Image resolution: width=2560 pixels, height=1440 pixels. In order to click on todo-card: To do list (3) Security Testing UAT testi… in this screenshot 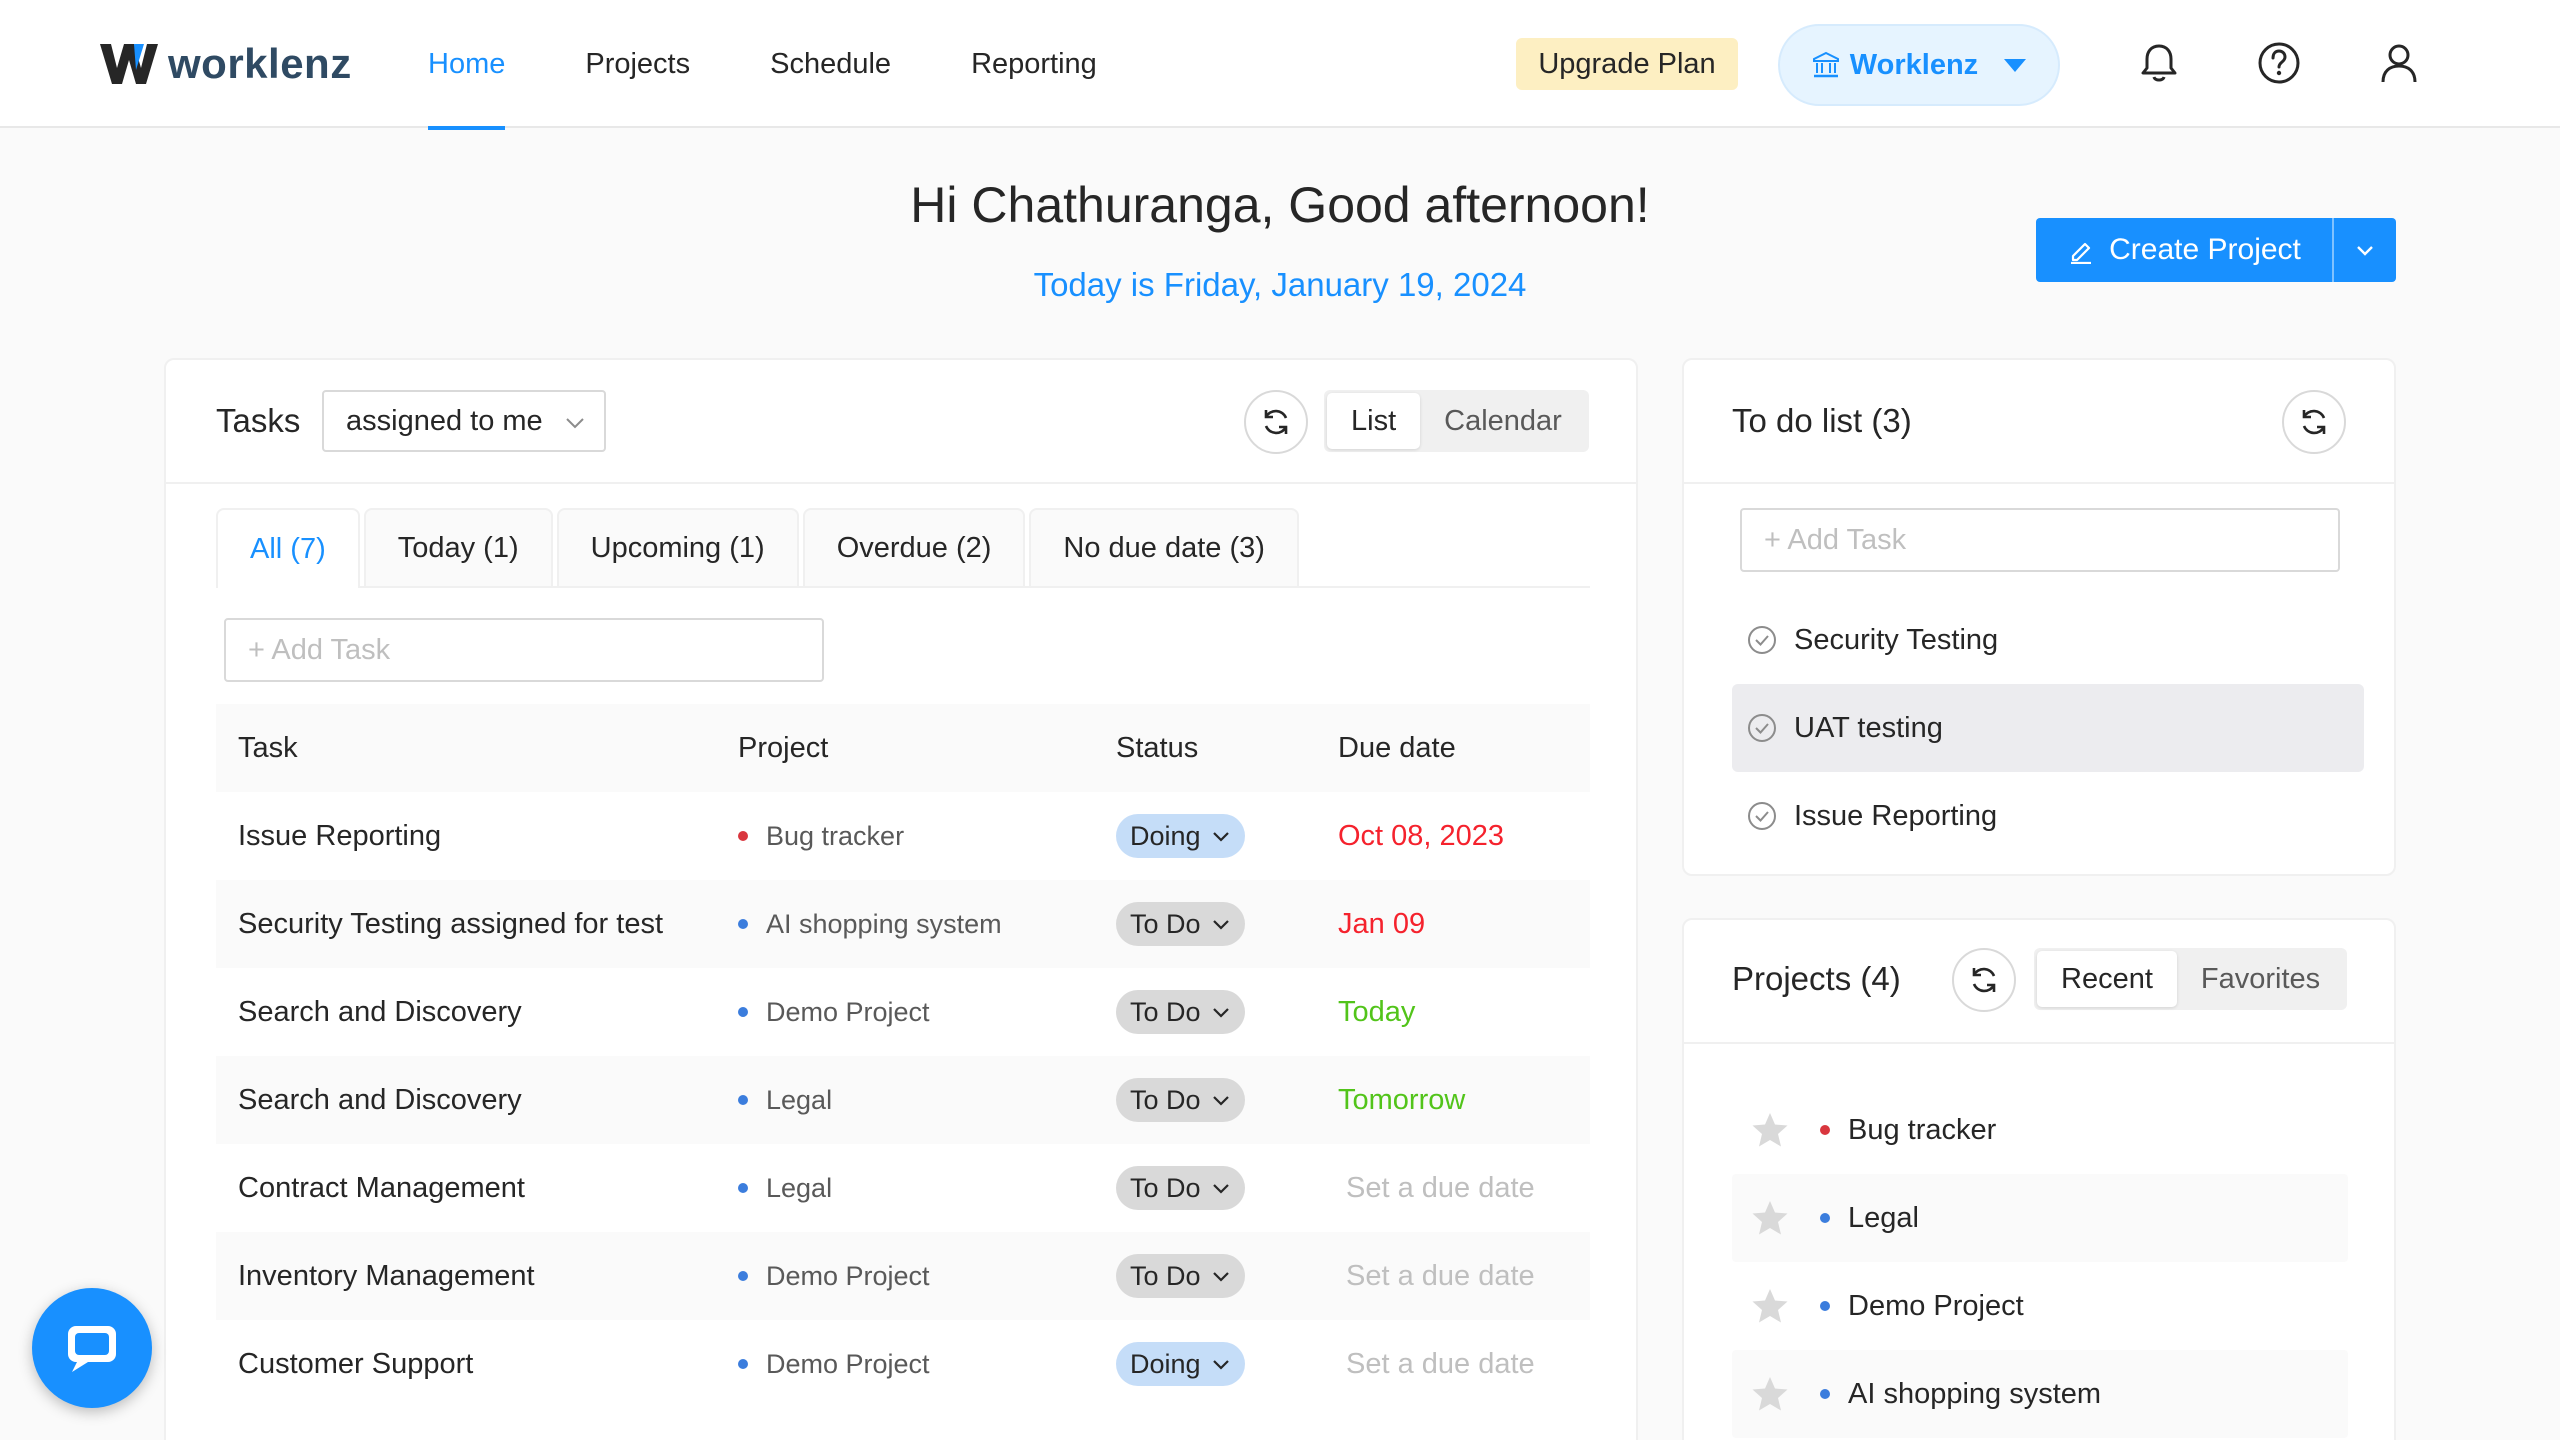, I will do `click(2039, 617)`.